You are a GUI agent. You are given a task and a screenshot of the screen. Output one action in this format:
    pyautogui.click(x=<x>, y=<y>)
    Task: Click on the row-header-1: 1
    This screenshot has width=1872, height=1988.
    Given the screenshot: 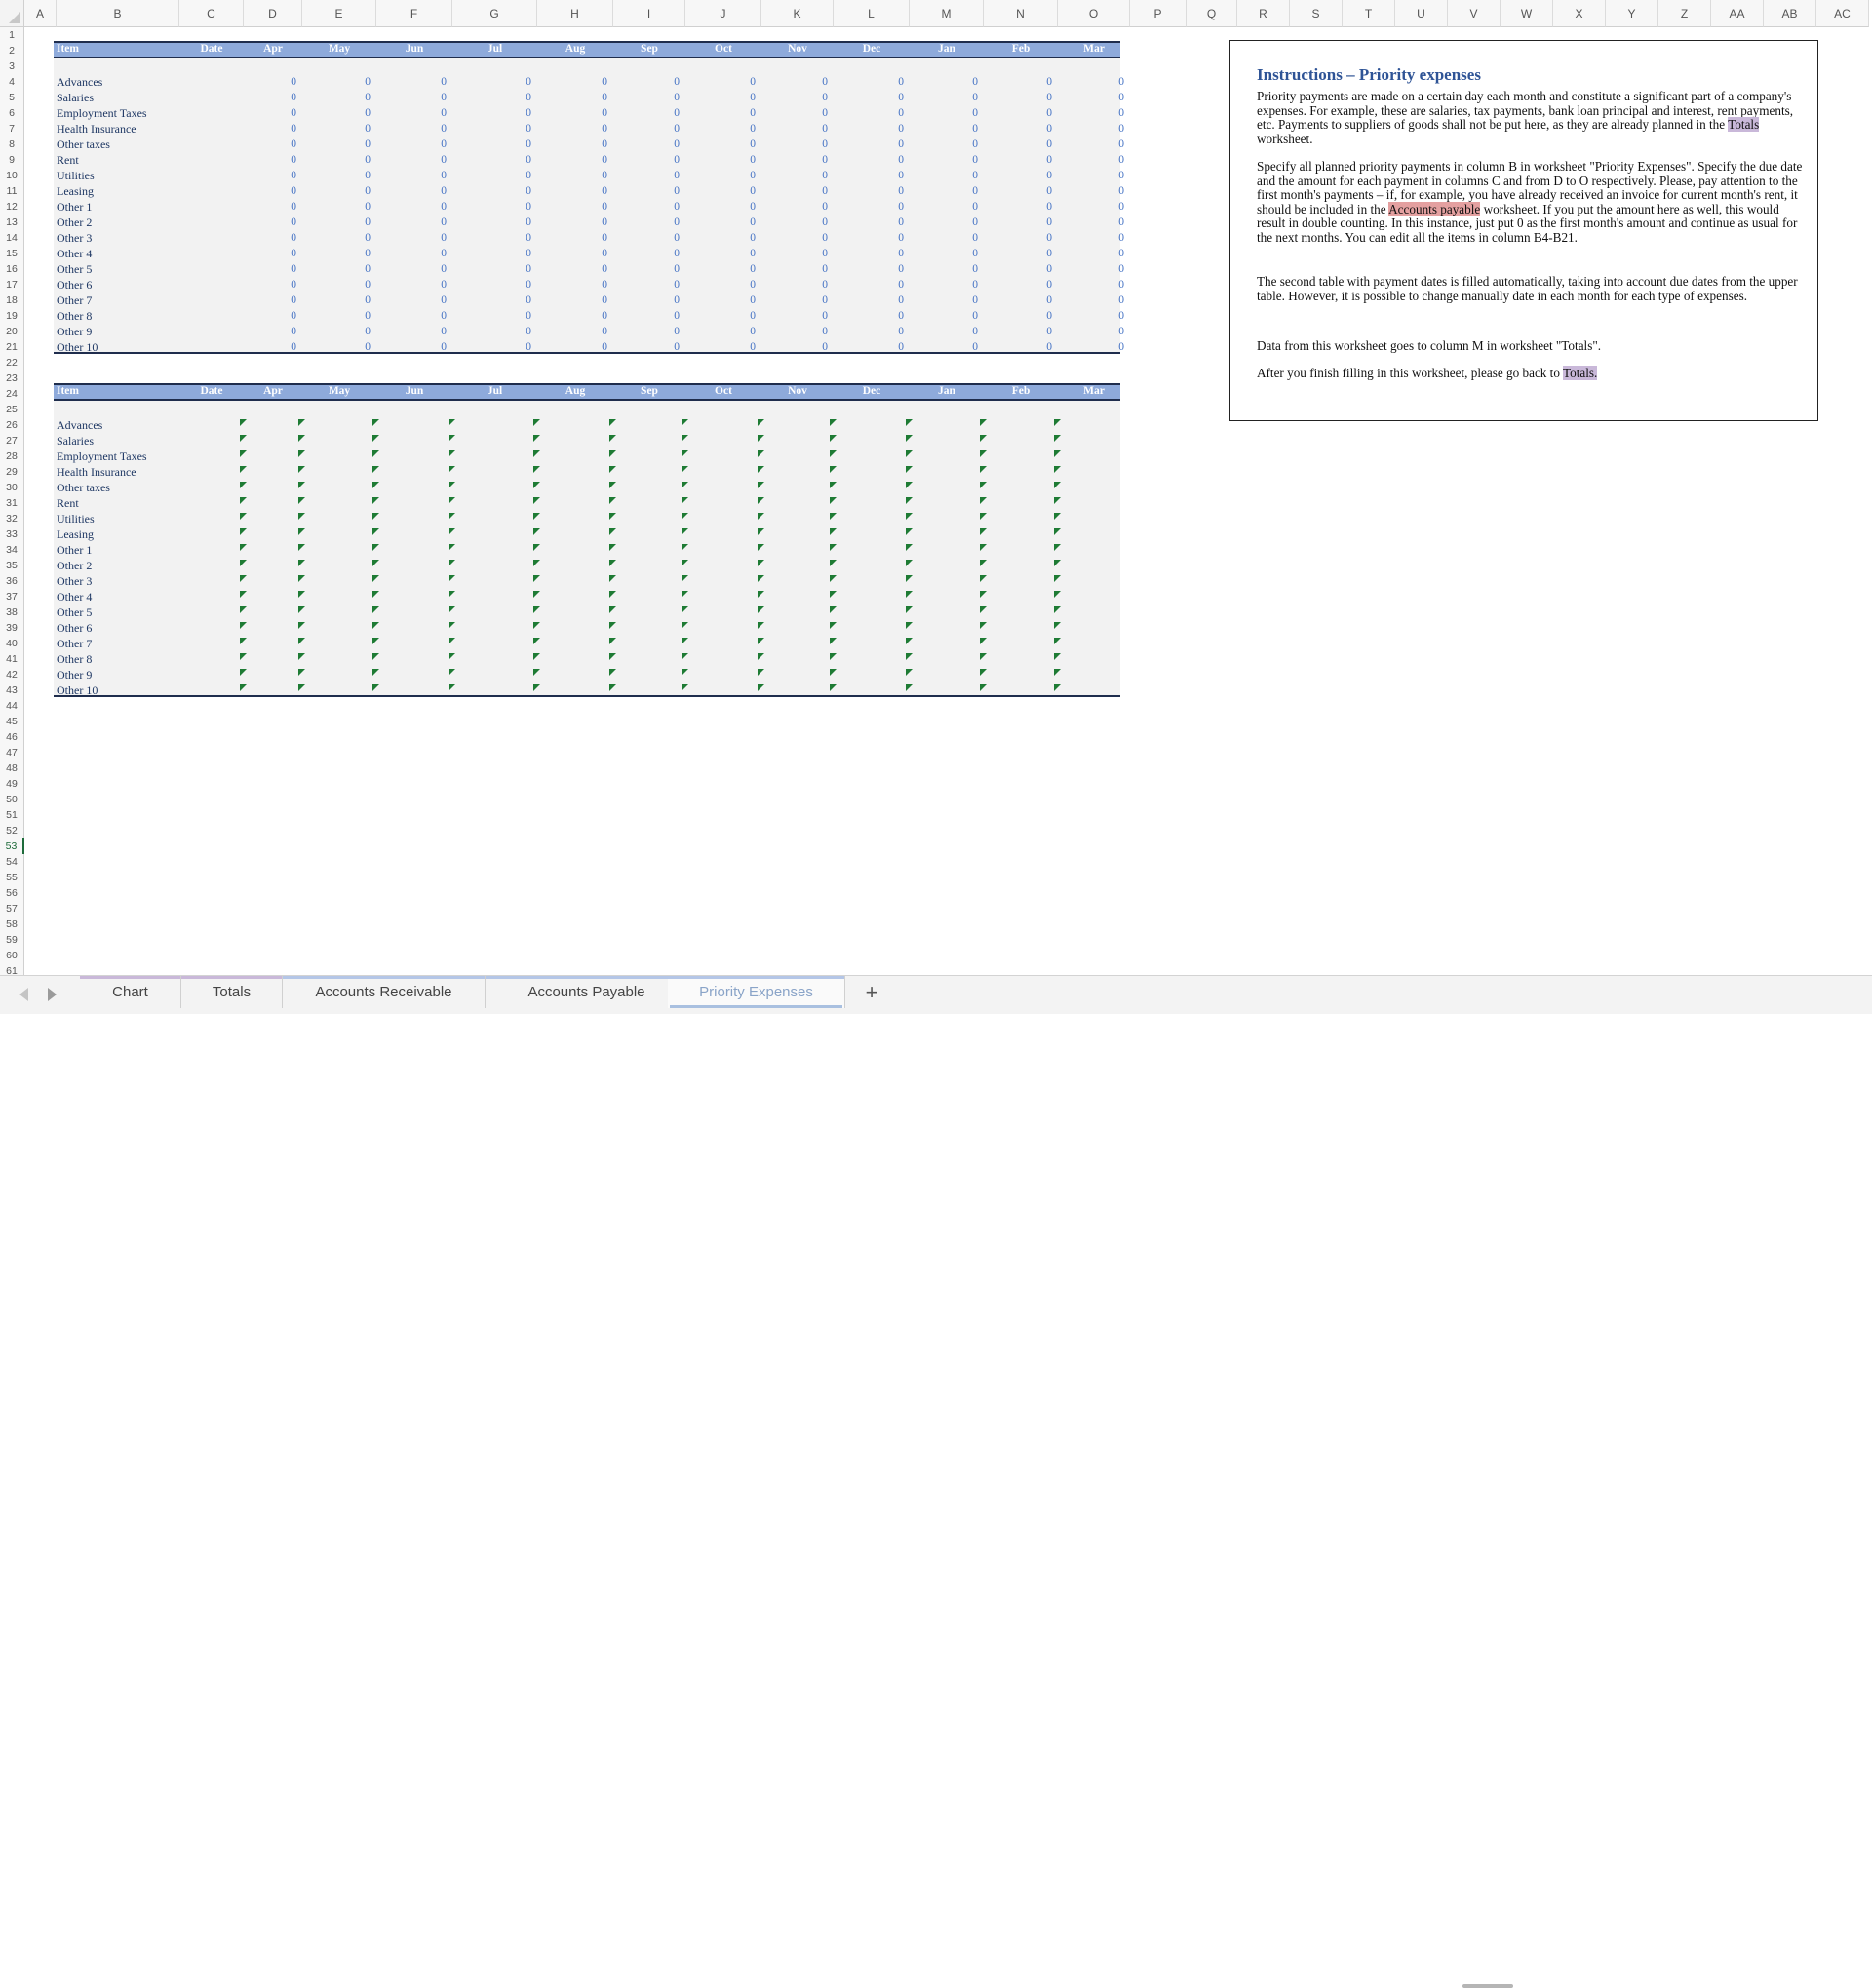 What is the action you would take?
    pyautogui.click(x=12, y=35)
    